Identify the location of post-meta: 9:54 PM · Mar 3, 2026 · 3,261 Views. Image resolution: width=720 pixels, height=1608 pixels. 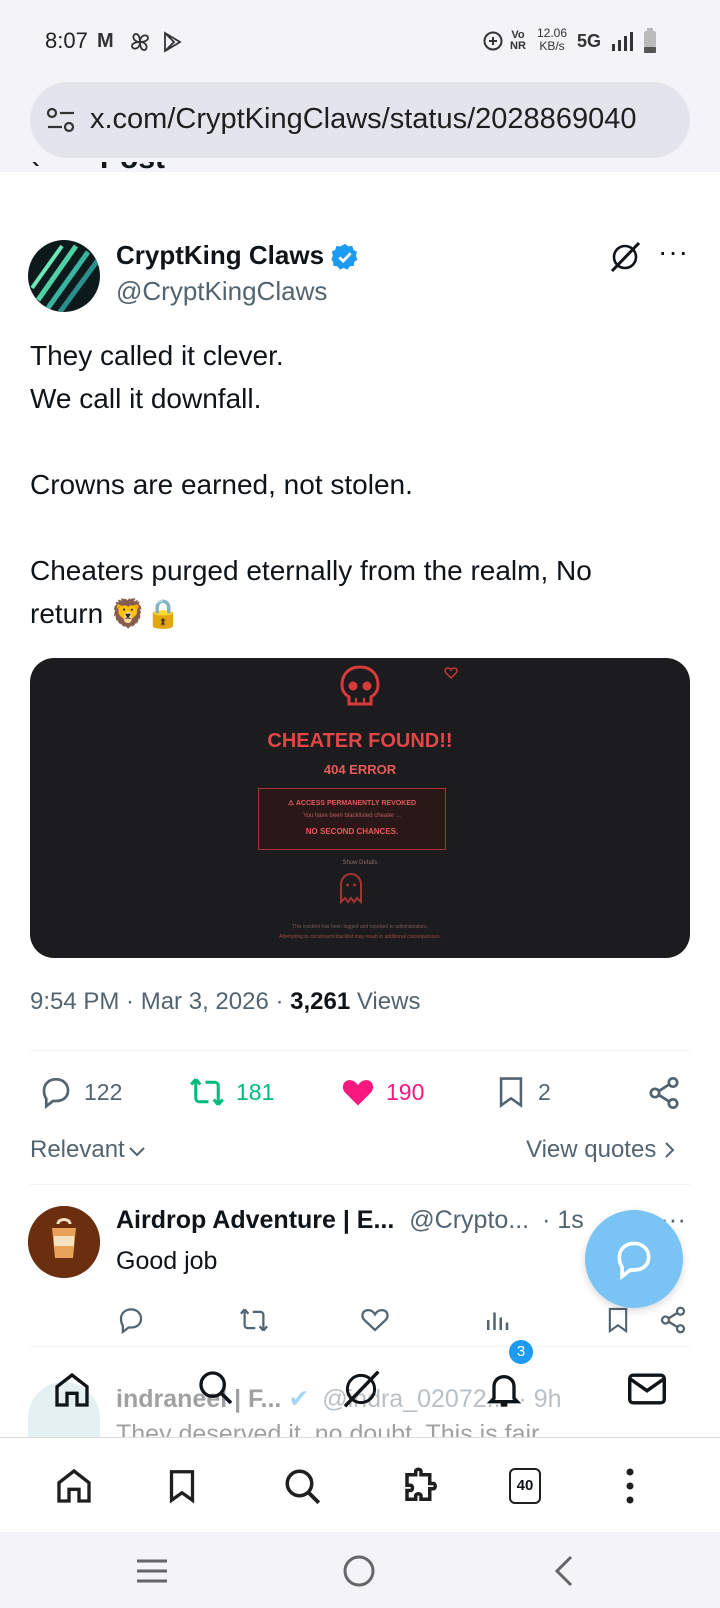
(225, 1001).